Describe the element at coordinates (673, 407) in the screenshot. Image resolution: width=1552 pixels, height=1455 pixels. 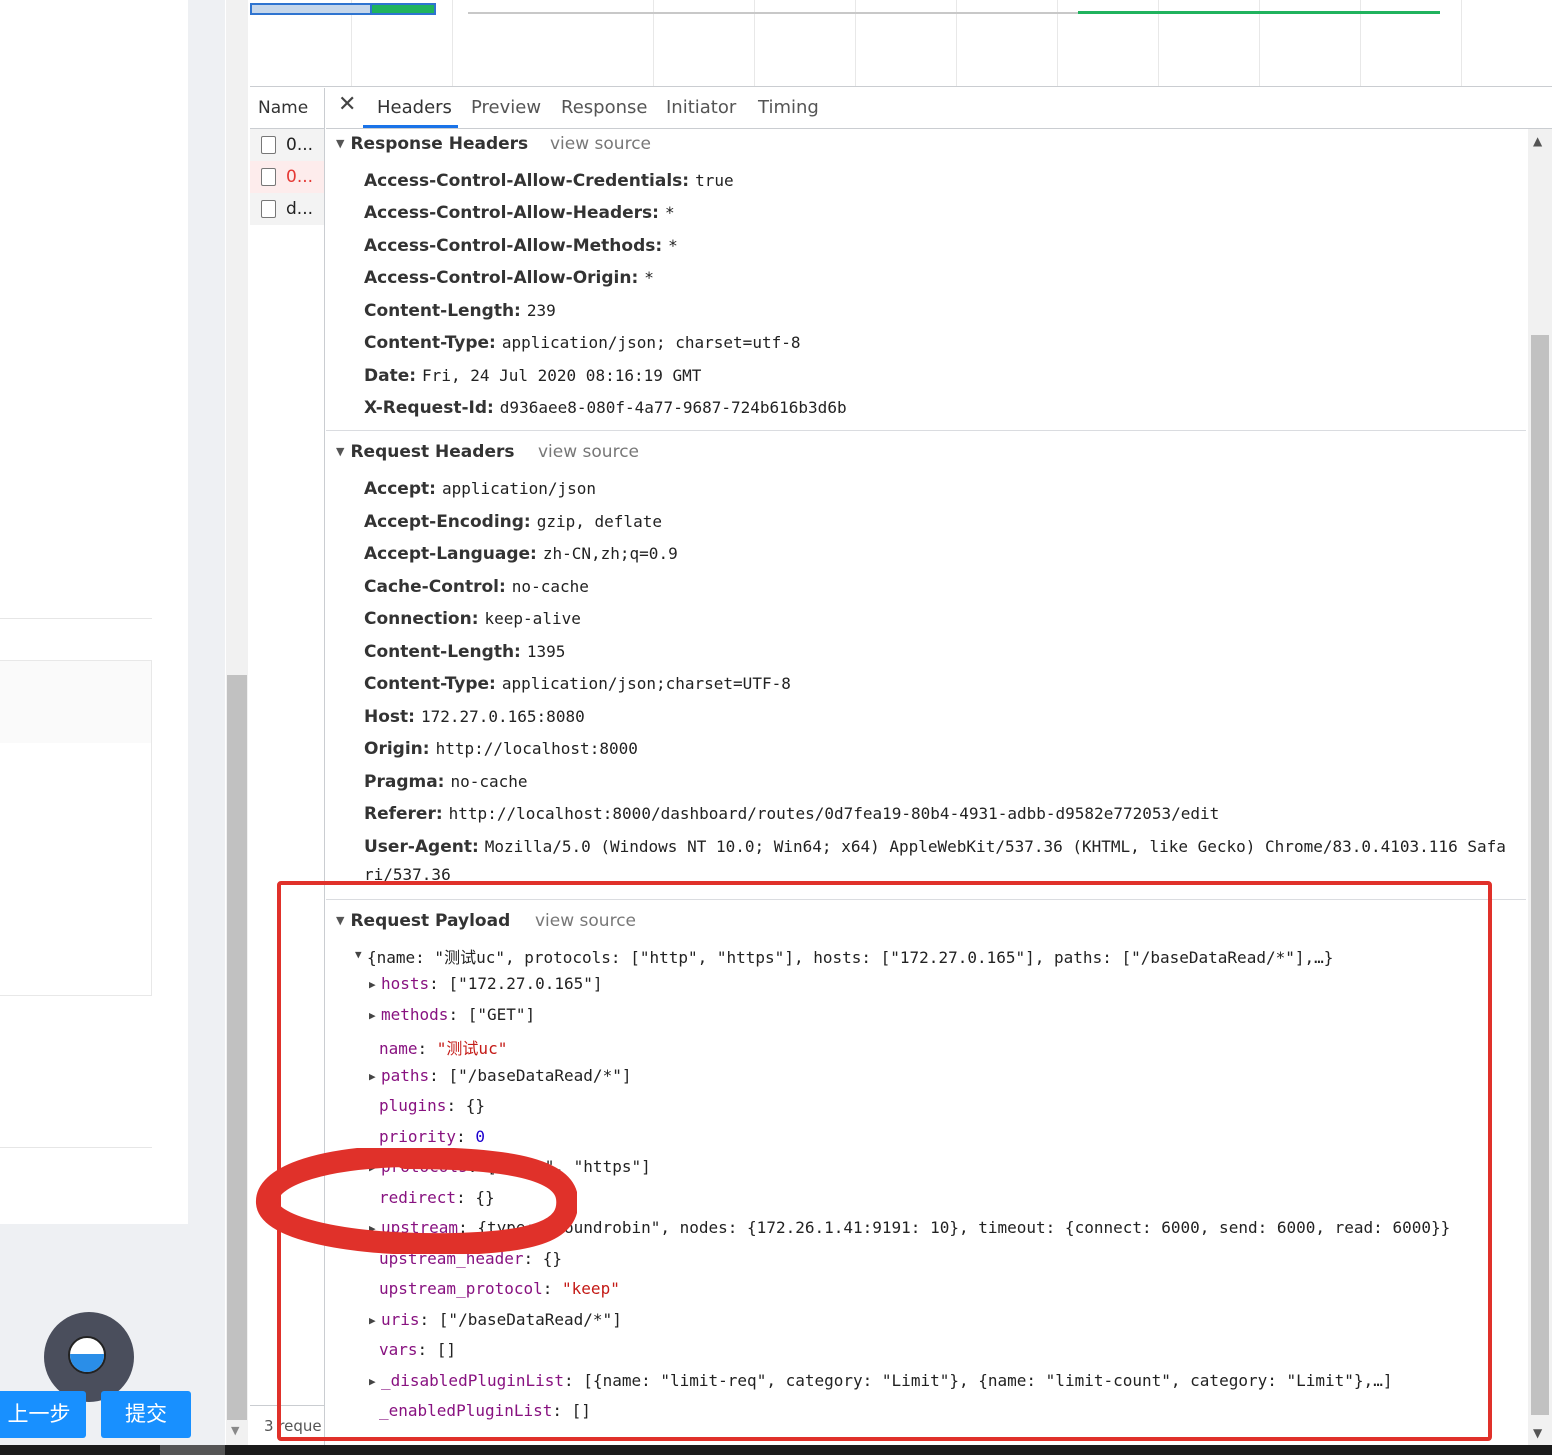
I see `header-value: d936aee8-080f-4a77-9687-724b616b3d6b` at that location.